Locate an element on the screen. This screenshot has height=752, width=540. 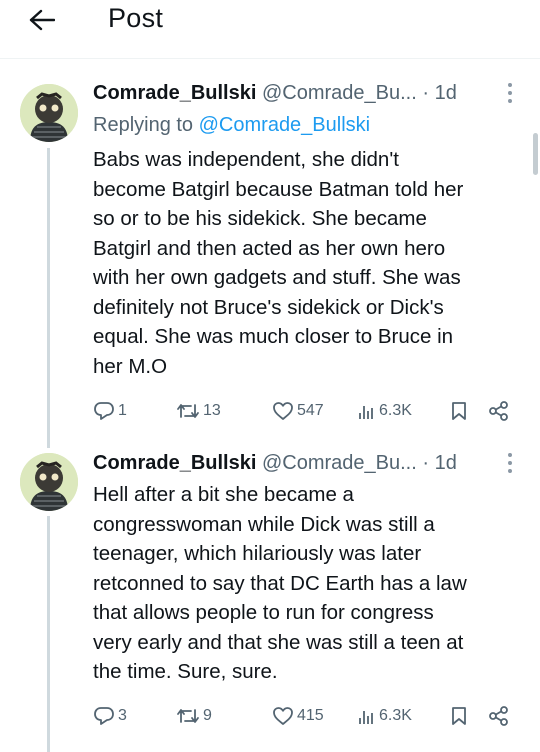
tweet-text-line: become Batgirl because Batman told her is located at coordinates (278, 189).